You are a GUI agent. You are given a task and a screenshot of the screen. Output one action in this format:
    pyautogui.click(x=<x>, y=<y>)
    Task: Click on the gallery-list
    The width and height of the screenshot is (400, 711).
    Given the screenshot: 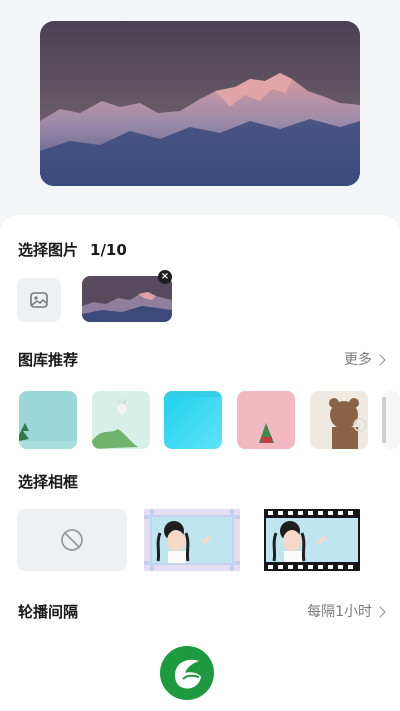 What is the action you would take?
    pyautogui.click(x=200, y=421)
    